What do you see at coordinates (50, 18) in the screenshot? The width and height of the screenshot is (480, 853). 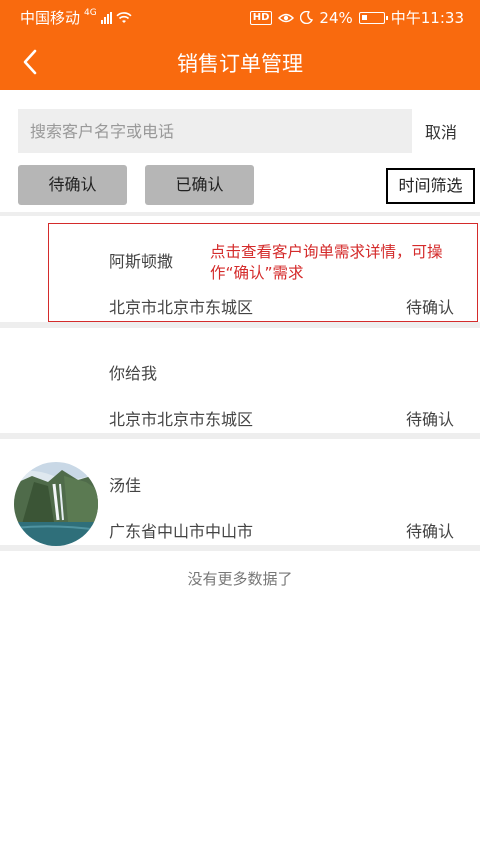 I see `carrier-label: 中国移动` at bounding box center [50, 18].